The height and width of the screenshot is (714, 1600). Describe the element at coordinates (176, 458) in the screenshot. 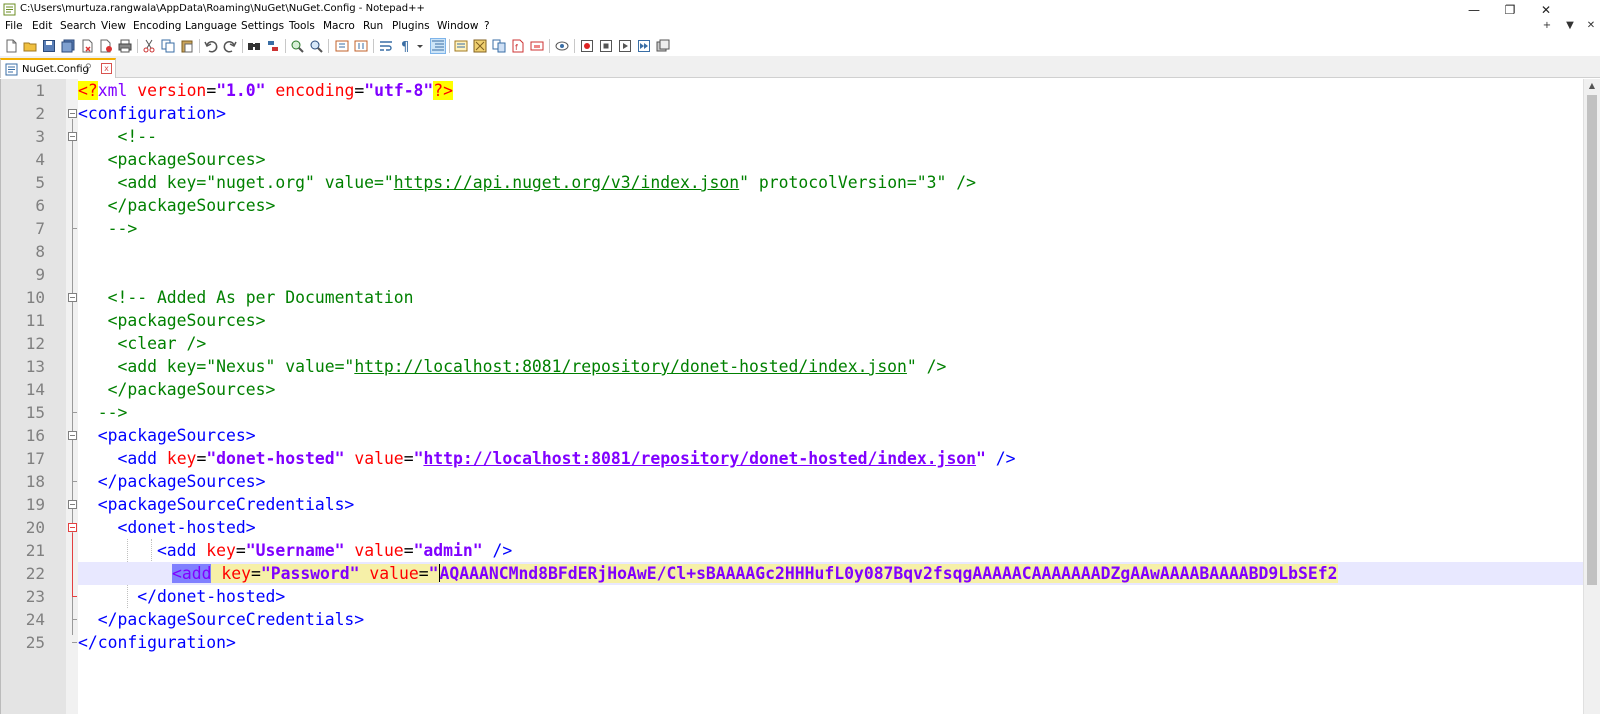

I see `attr-key: key` at that location.